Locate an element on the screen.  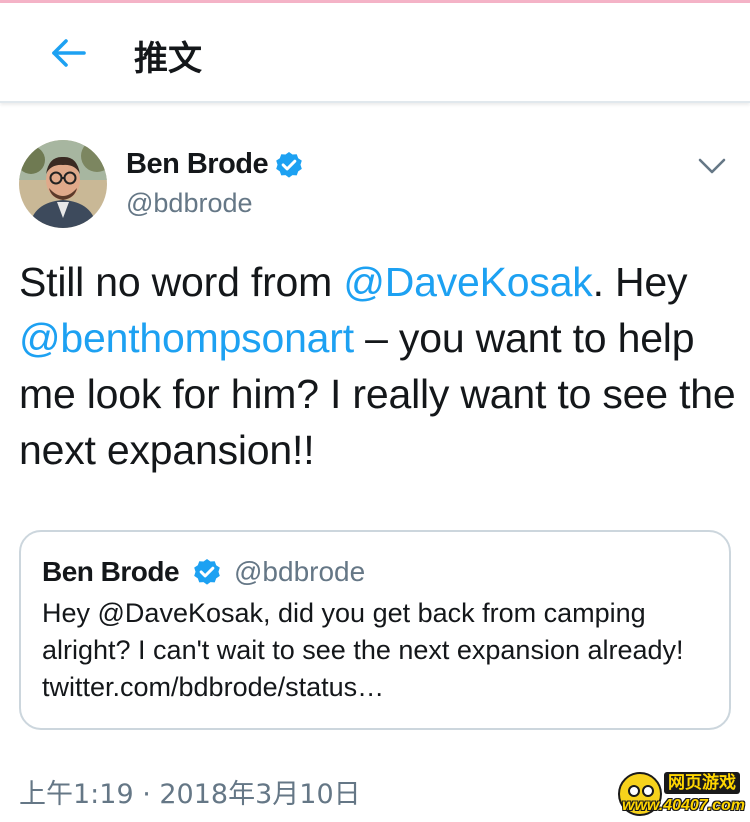
page-title: 推文 is located at coordinates (168, 59).